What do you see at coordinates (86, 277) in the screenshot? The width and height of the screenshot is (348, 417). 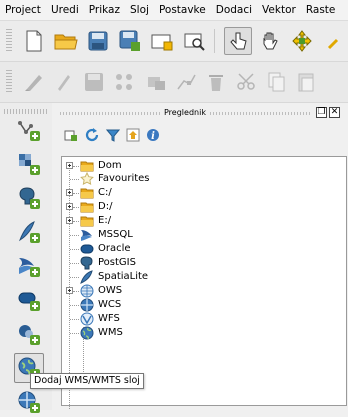 I see `spatialite-icon` at bounding box center [86, 277].